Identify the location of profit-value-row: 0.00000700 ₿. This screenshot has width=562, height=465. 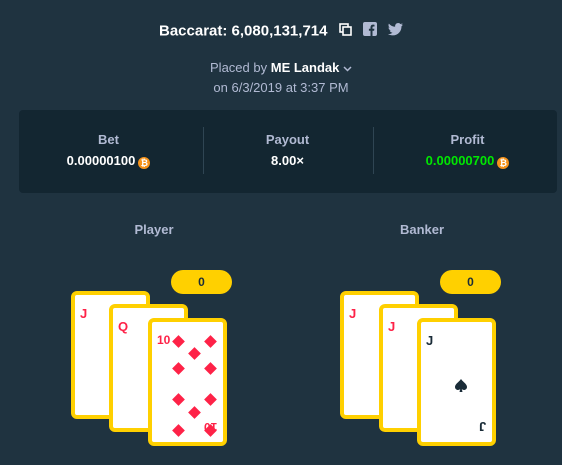
(467, 161).